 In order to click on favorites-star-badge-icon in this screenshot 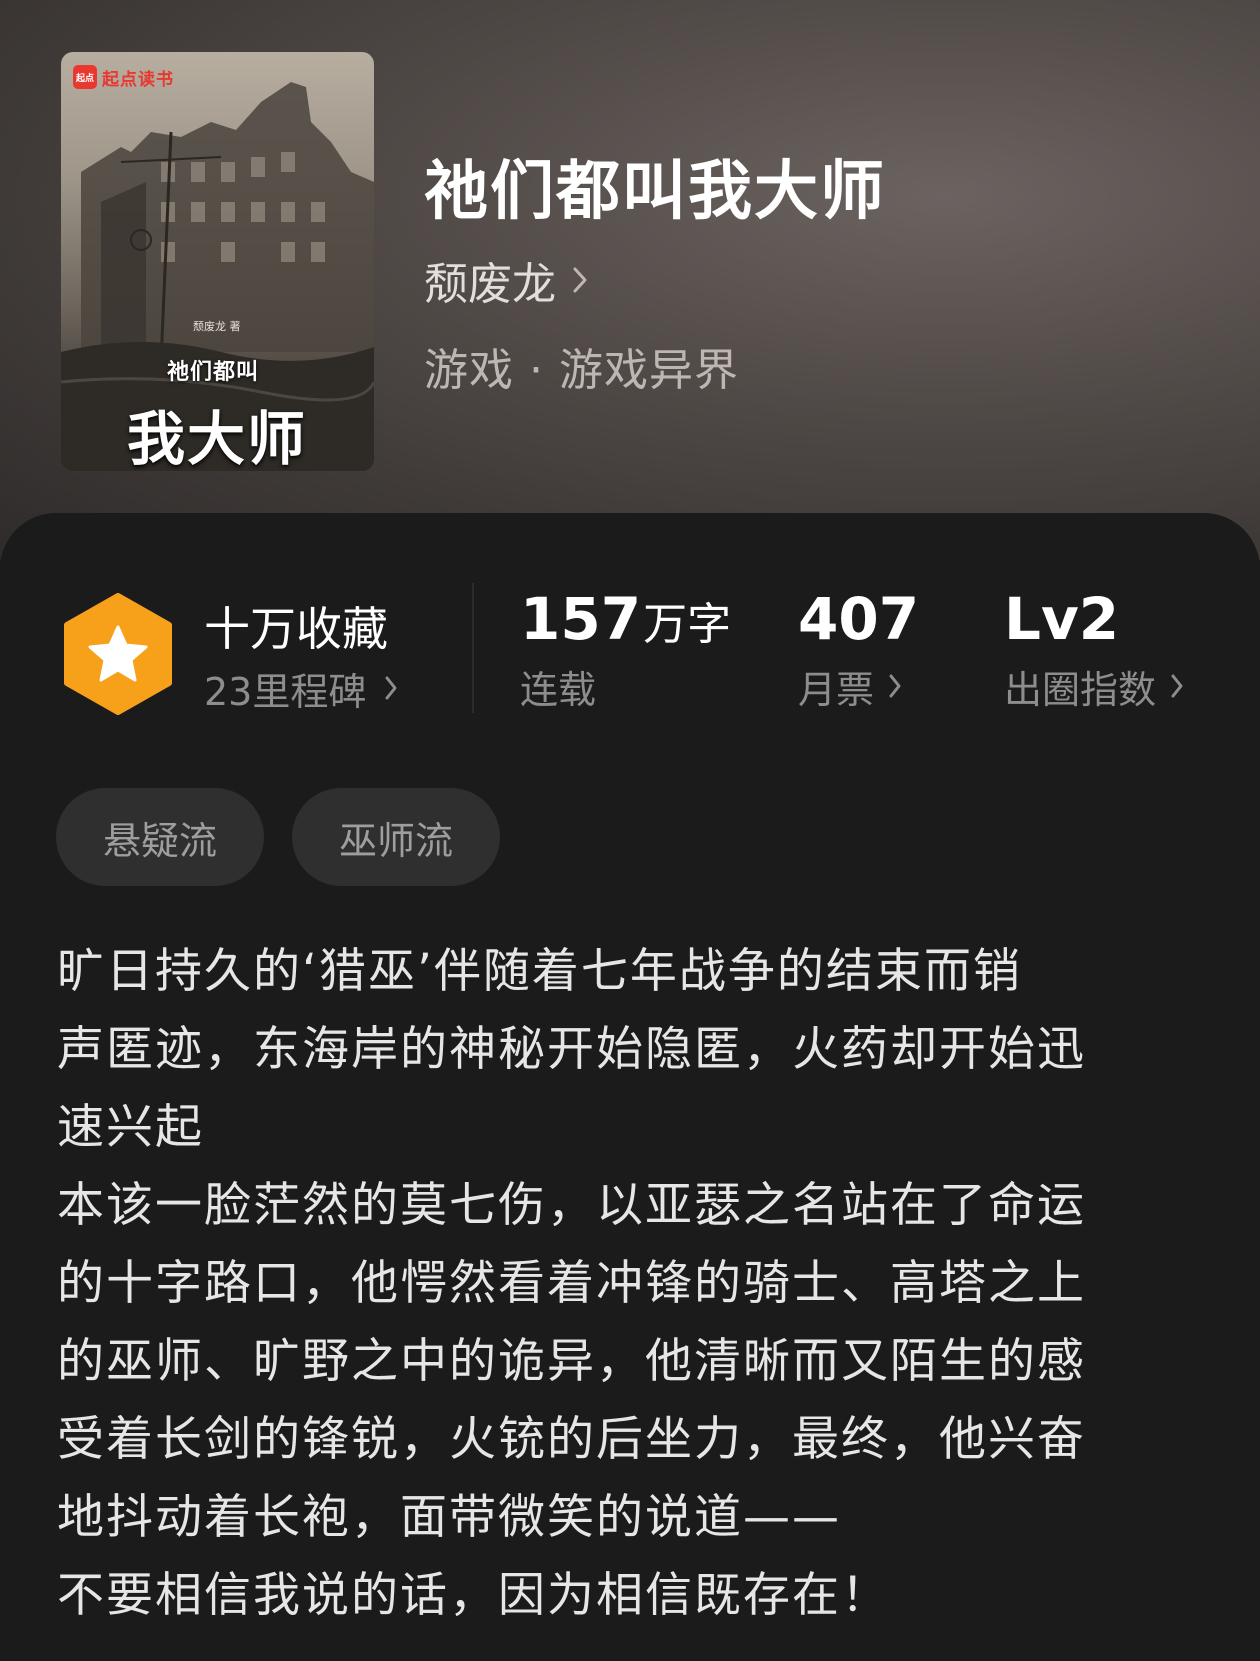, I will do `click(118, 654)`.